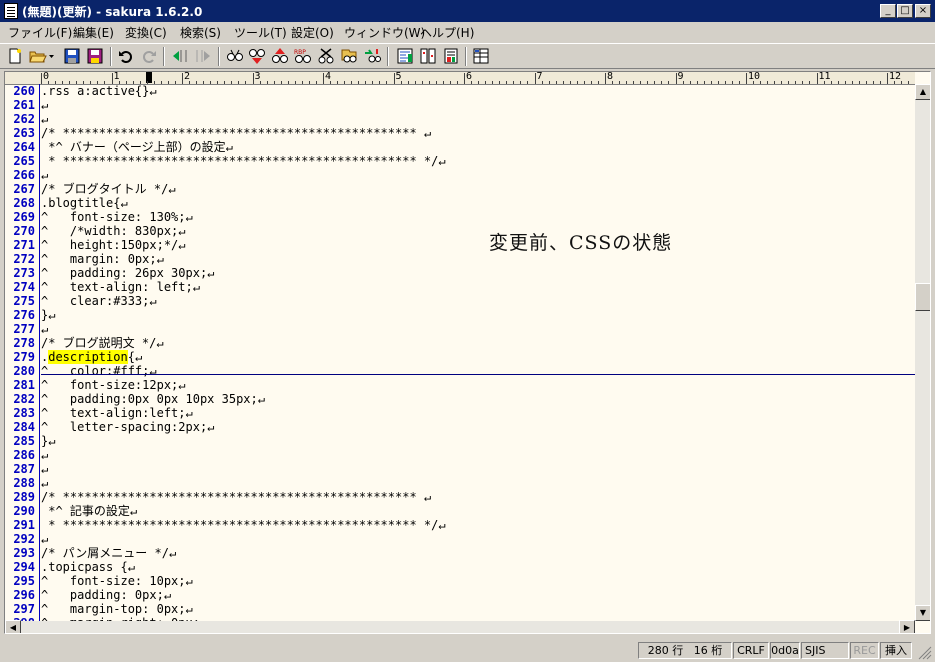 This screenshot has height=662, width=935. Describe the element at coordinates (428, 56) in the screenshot. I see `compare-icon` at that location.